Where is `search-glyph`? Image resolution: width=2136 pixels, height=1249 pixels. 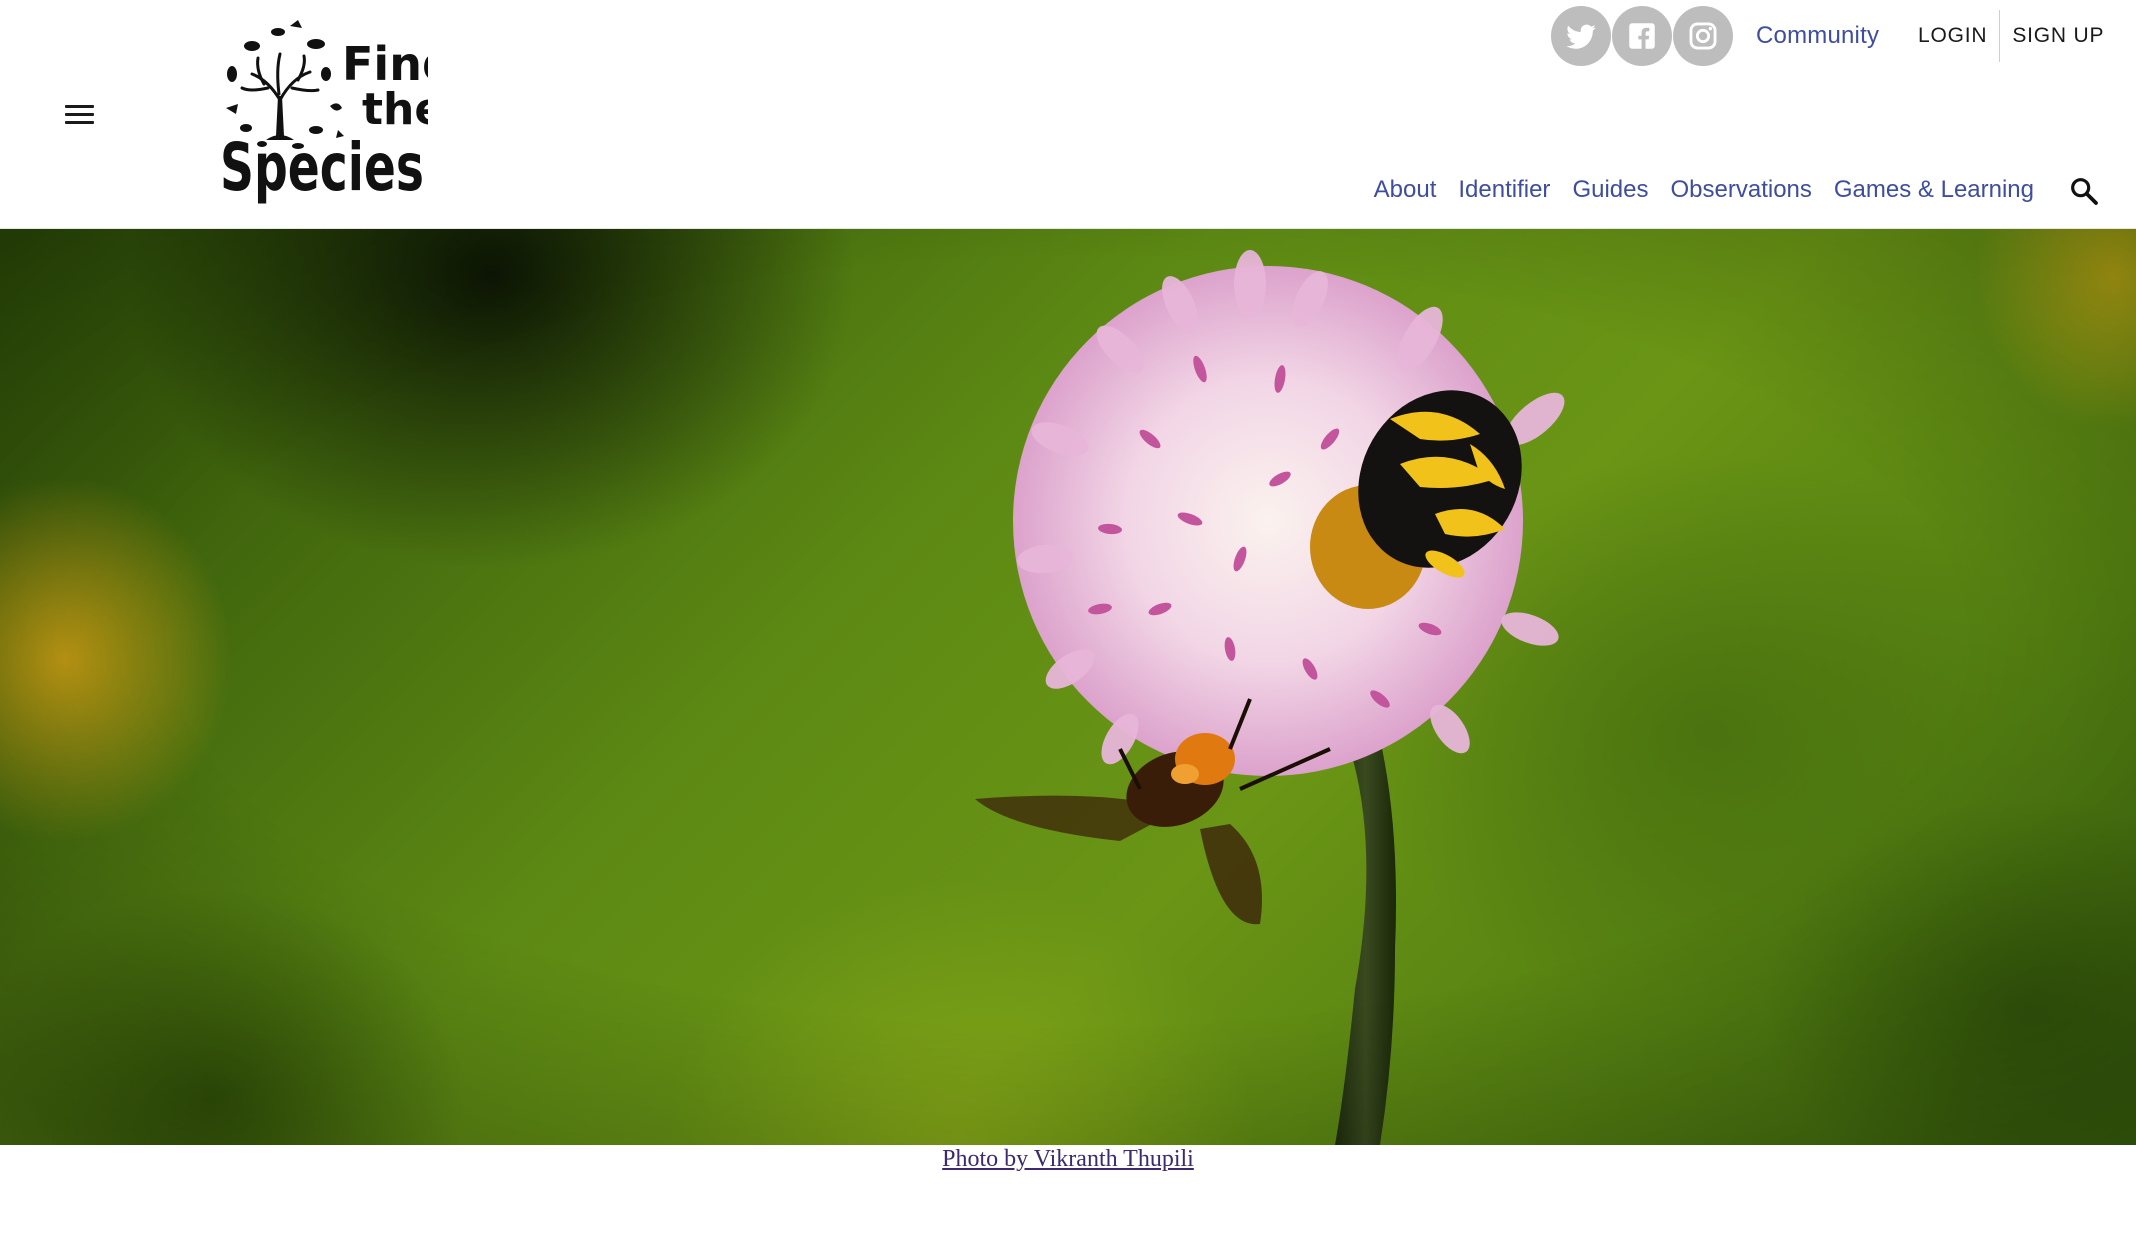
search-glyph is located at coordinates (2084, 191).